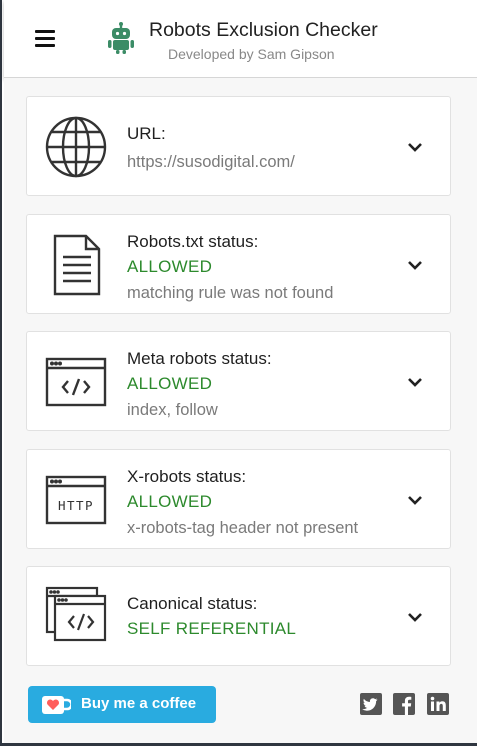 The width and height of the screenshot is (477, 746). Describe the element at coordinates (170, 383) in the screenshot. I see `meta-robots-status: ALLOWED` at that location.